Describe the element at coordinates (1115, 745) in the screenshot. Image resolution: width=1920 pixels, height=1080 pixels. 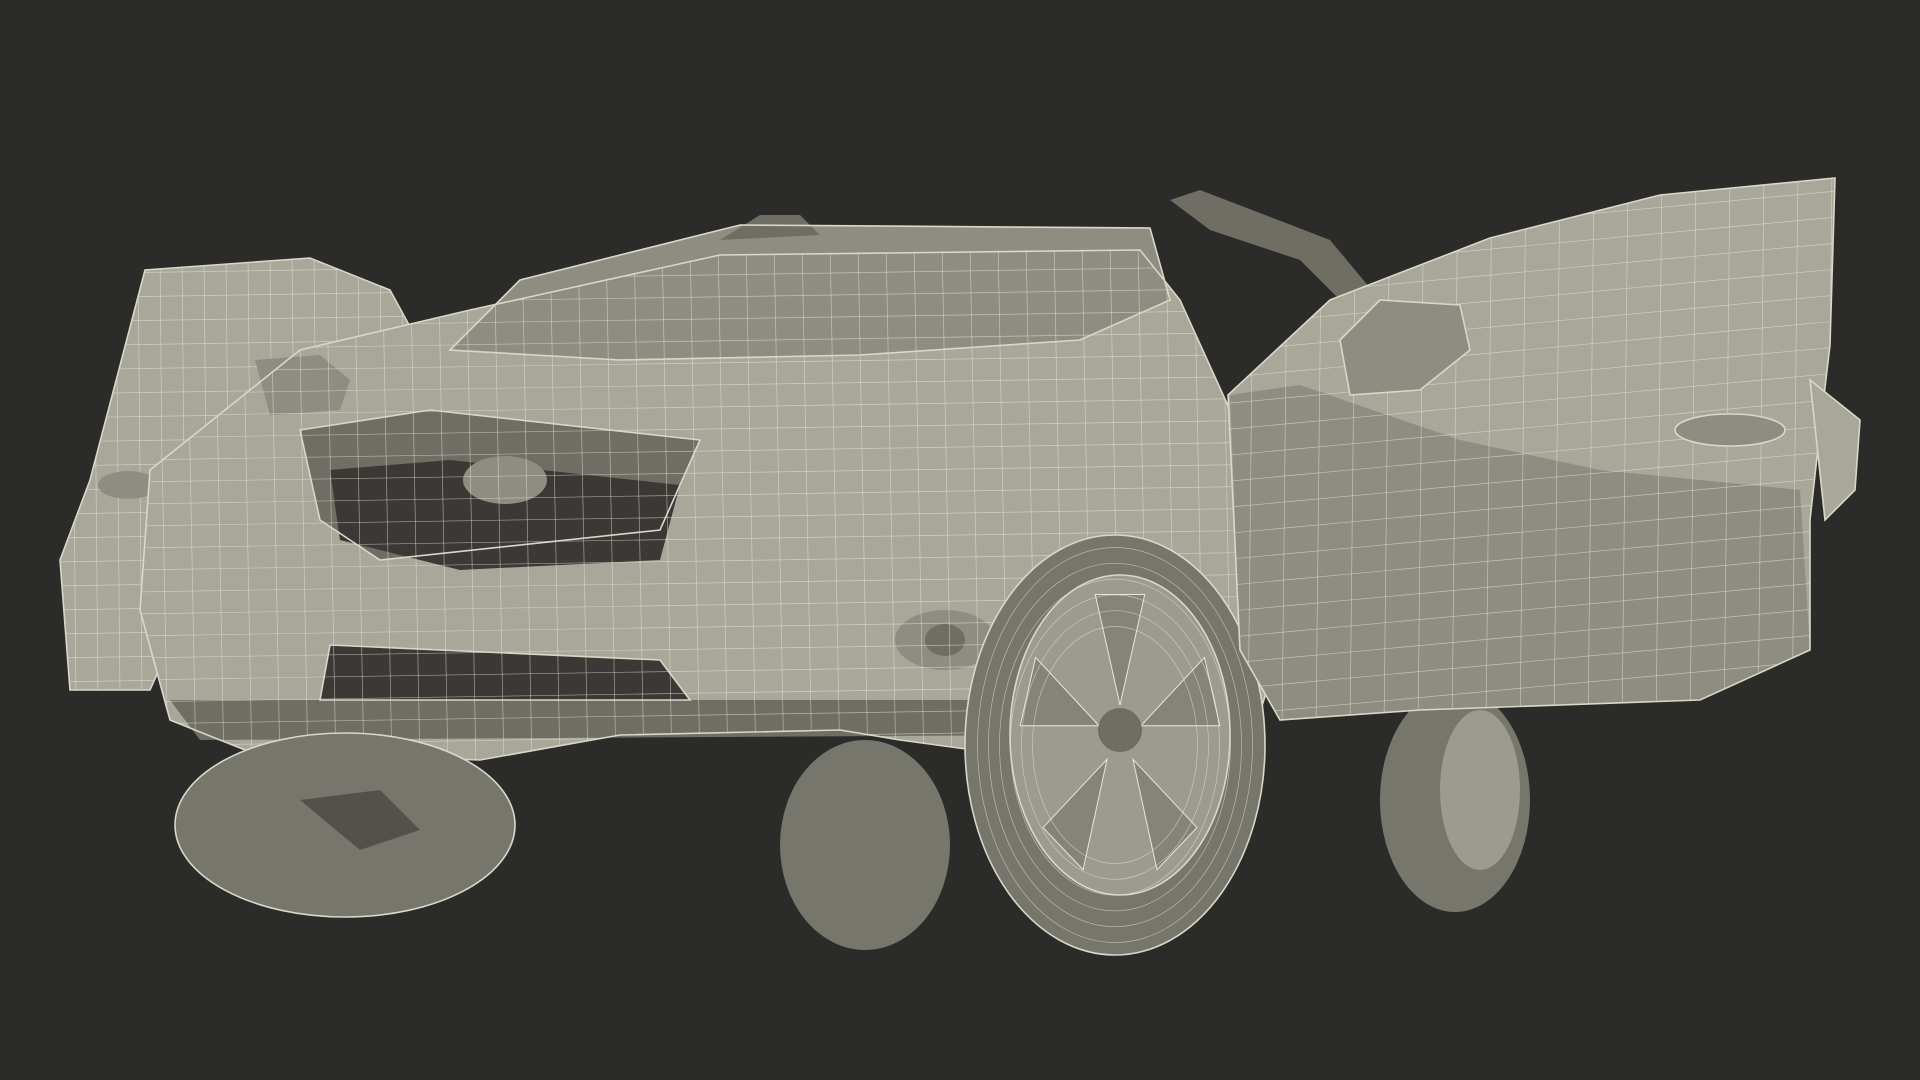
I see `front-right-wheel` at that location.